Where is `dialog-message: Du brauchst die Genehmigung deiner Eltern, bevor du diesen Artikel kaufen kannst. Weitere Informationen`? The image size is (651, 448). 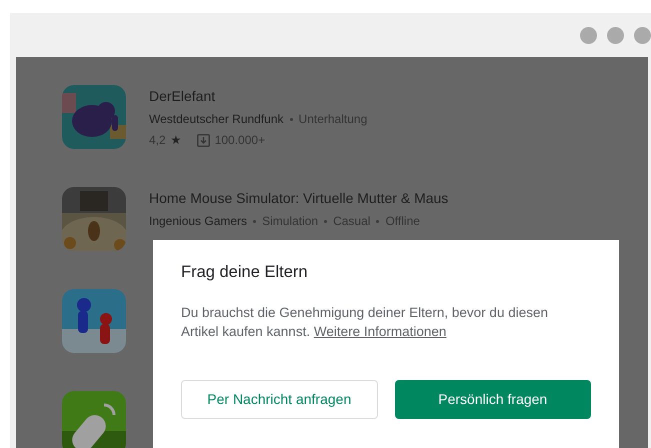
dialog-message: Du brauchst die Genehmigung deiner Eltern, bevor du diesen Artikel kaufen kannst. Weitere Informationen is located at coordinates (365, 322).